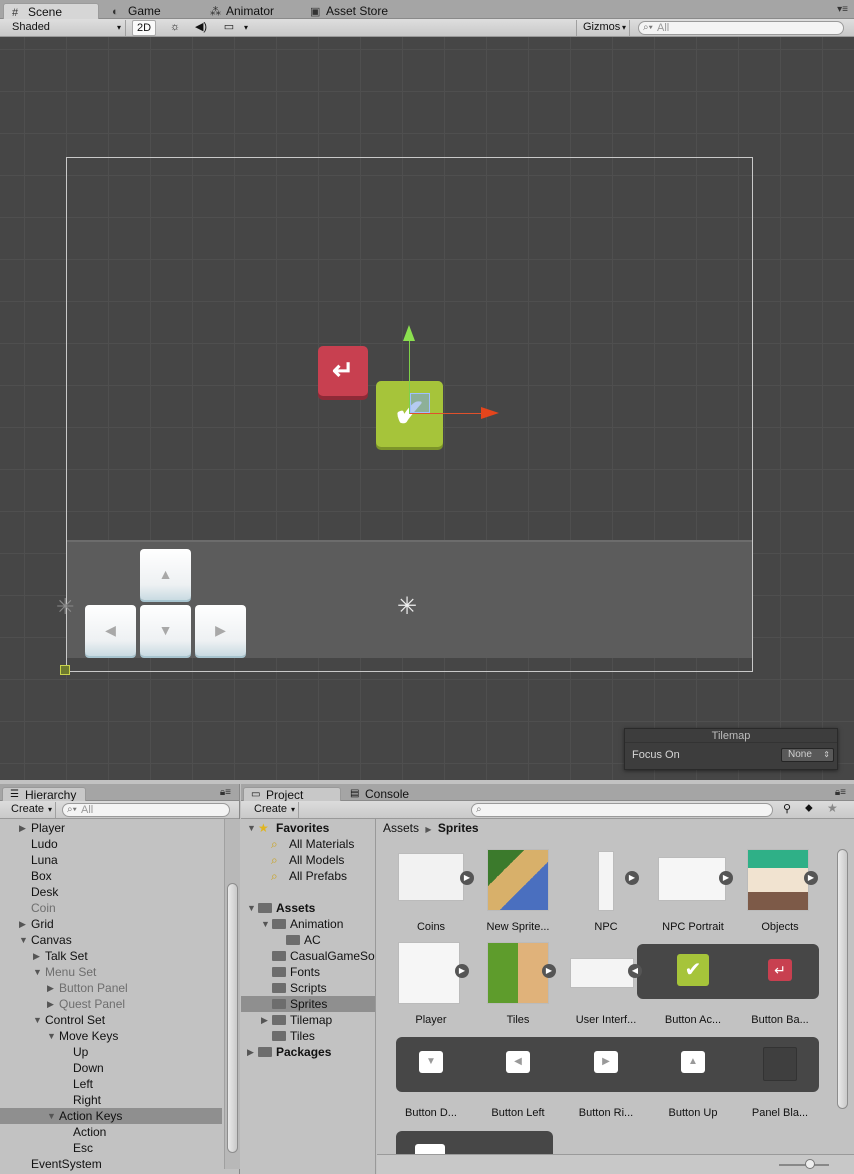  What do you see at coordinates (165, 630) in the screenshot?
I see `button-down-sprite: ▼` at bounding box center [165, 630].